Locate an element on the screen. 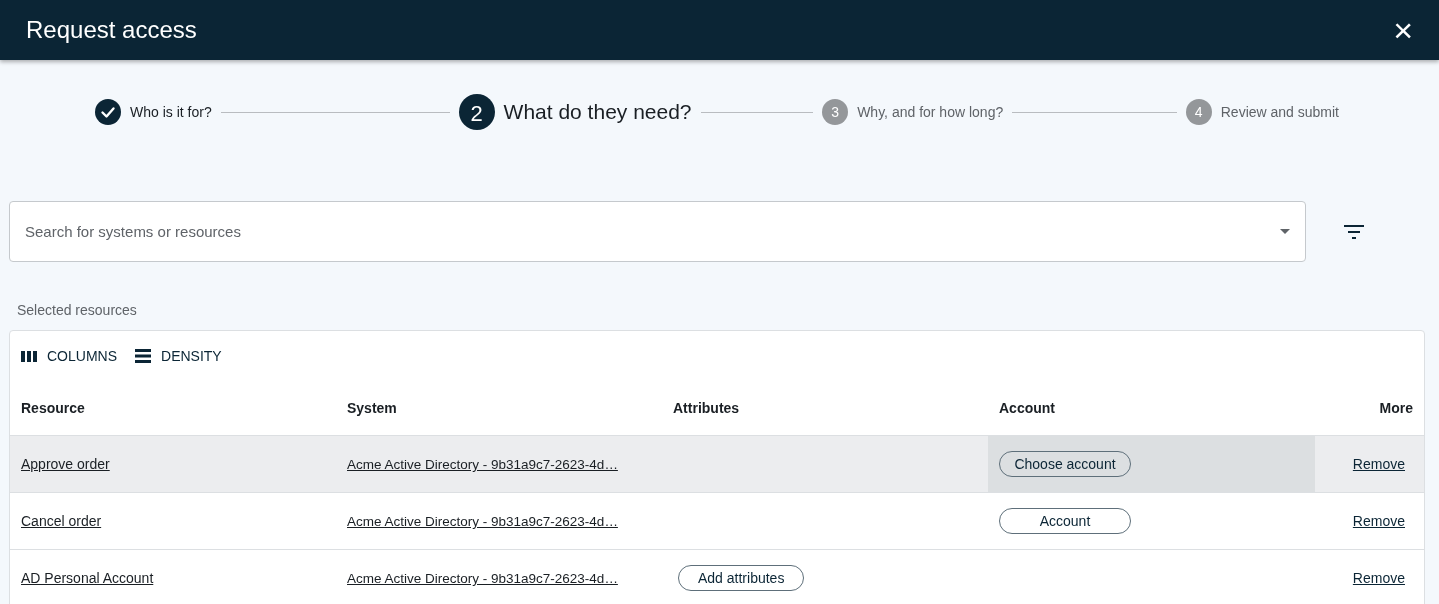 The image size is (1439, 604). column-header: Attributes is located at coordinates (706, 408).